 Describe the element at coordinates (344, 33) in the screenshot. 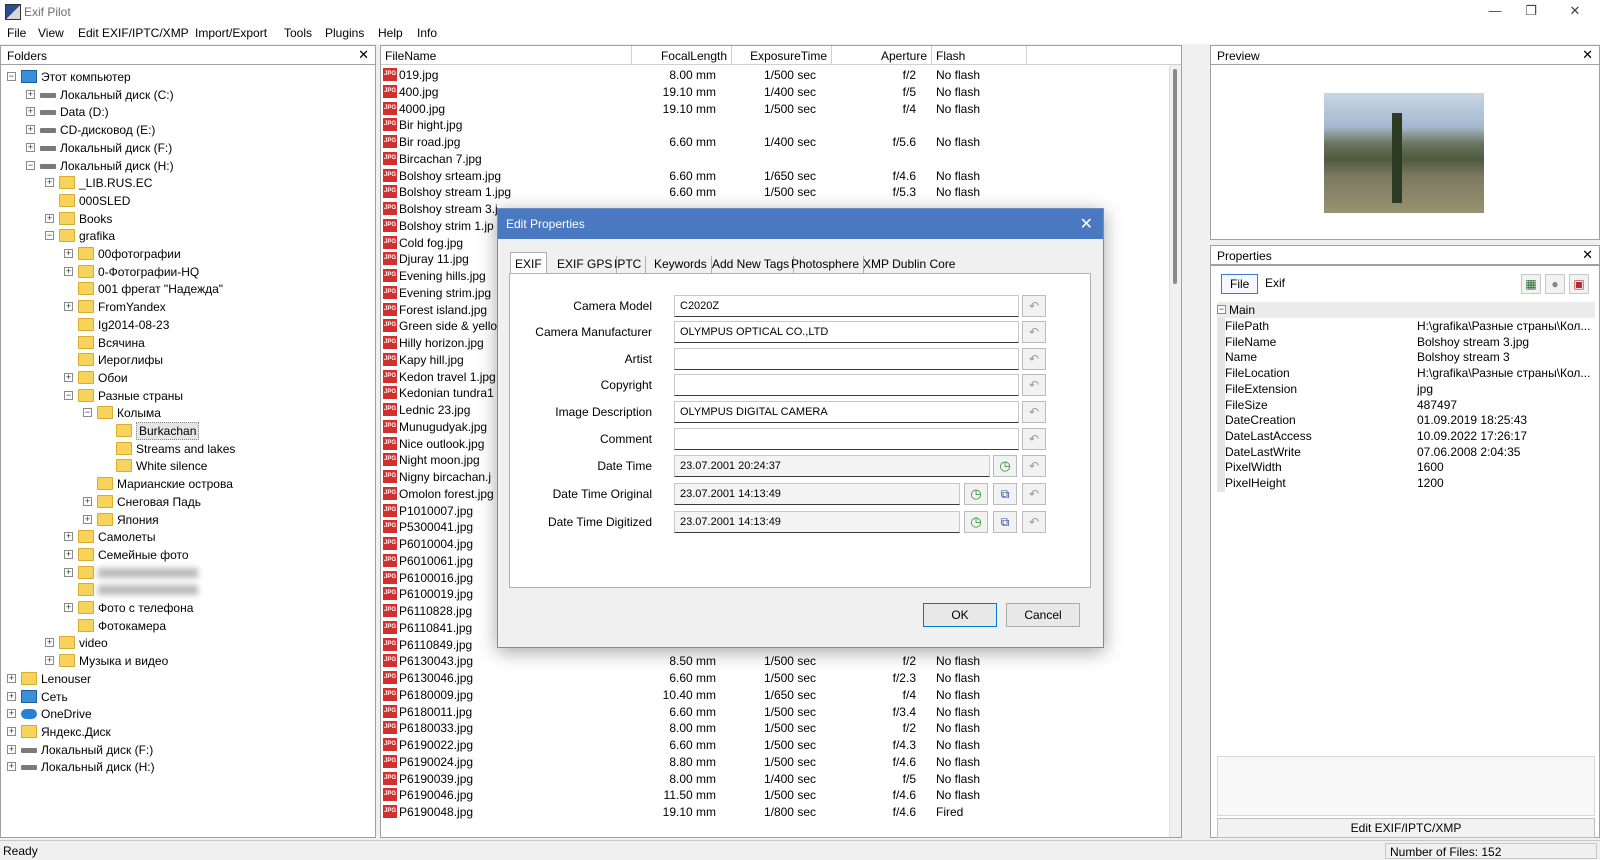

I see `menu-plugins: Plugins` at that location.